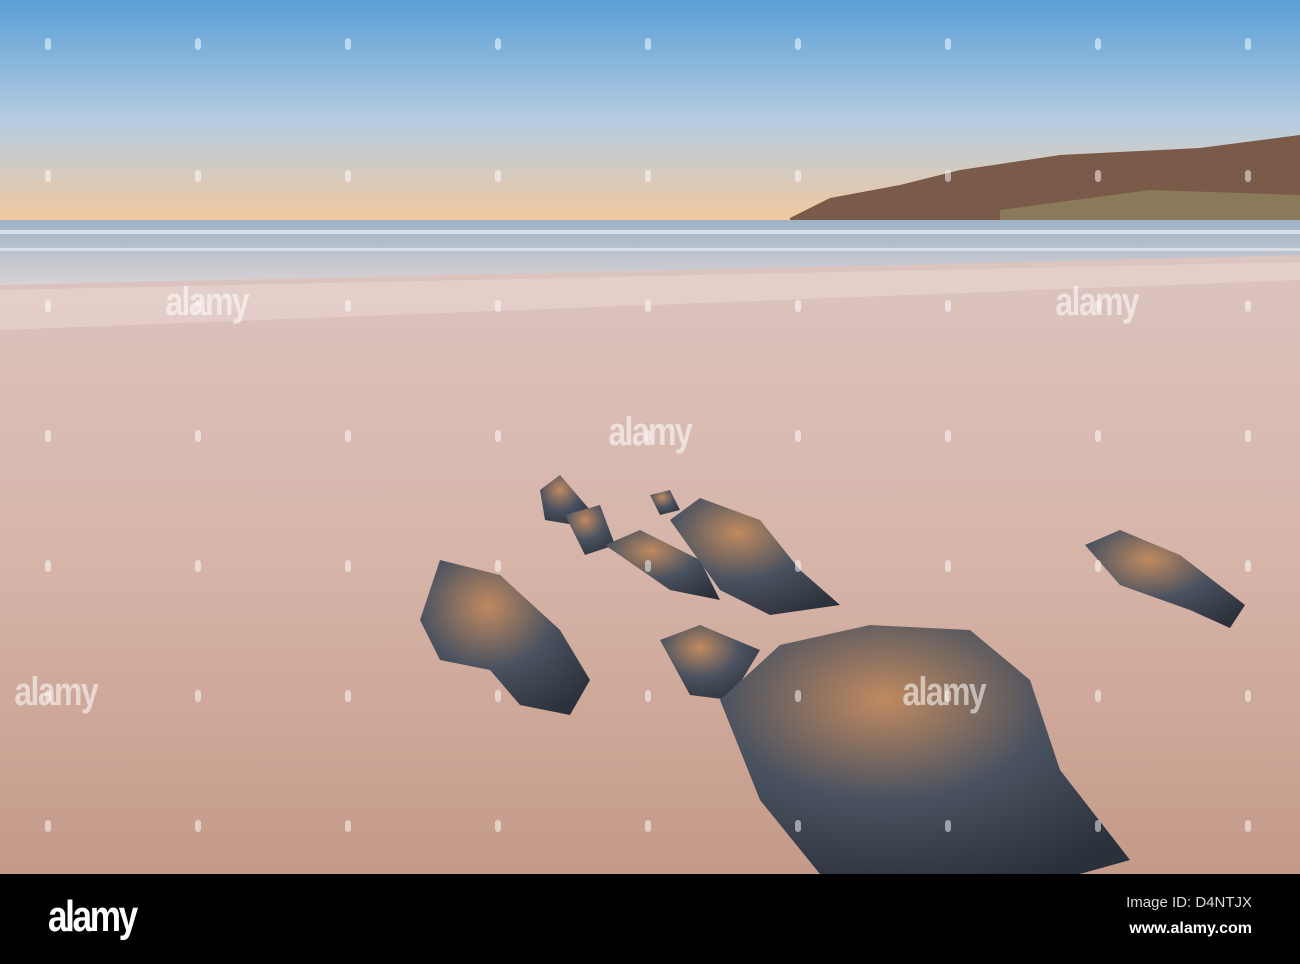  I want to click on alamy-logo: alamy, so click(93, 916).